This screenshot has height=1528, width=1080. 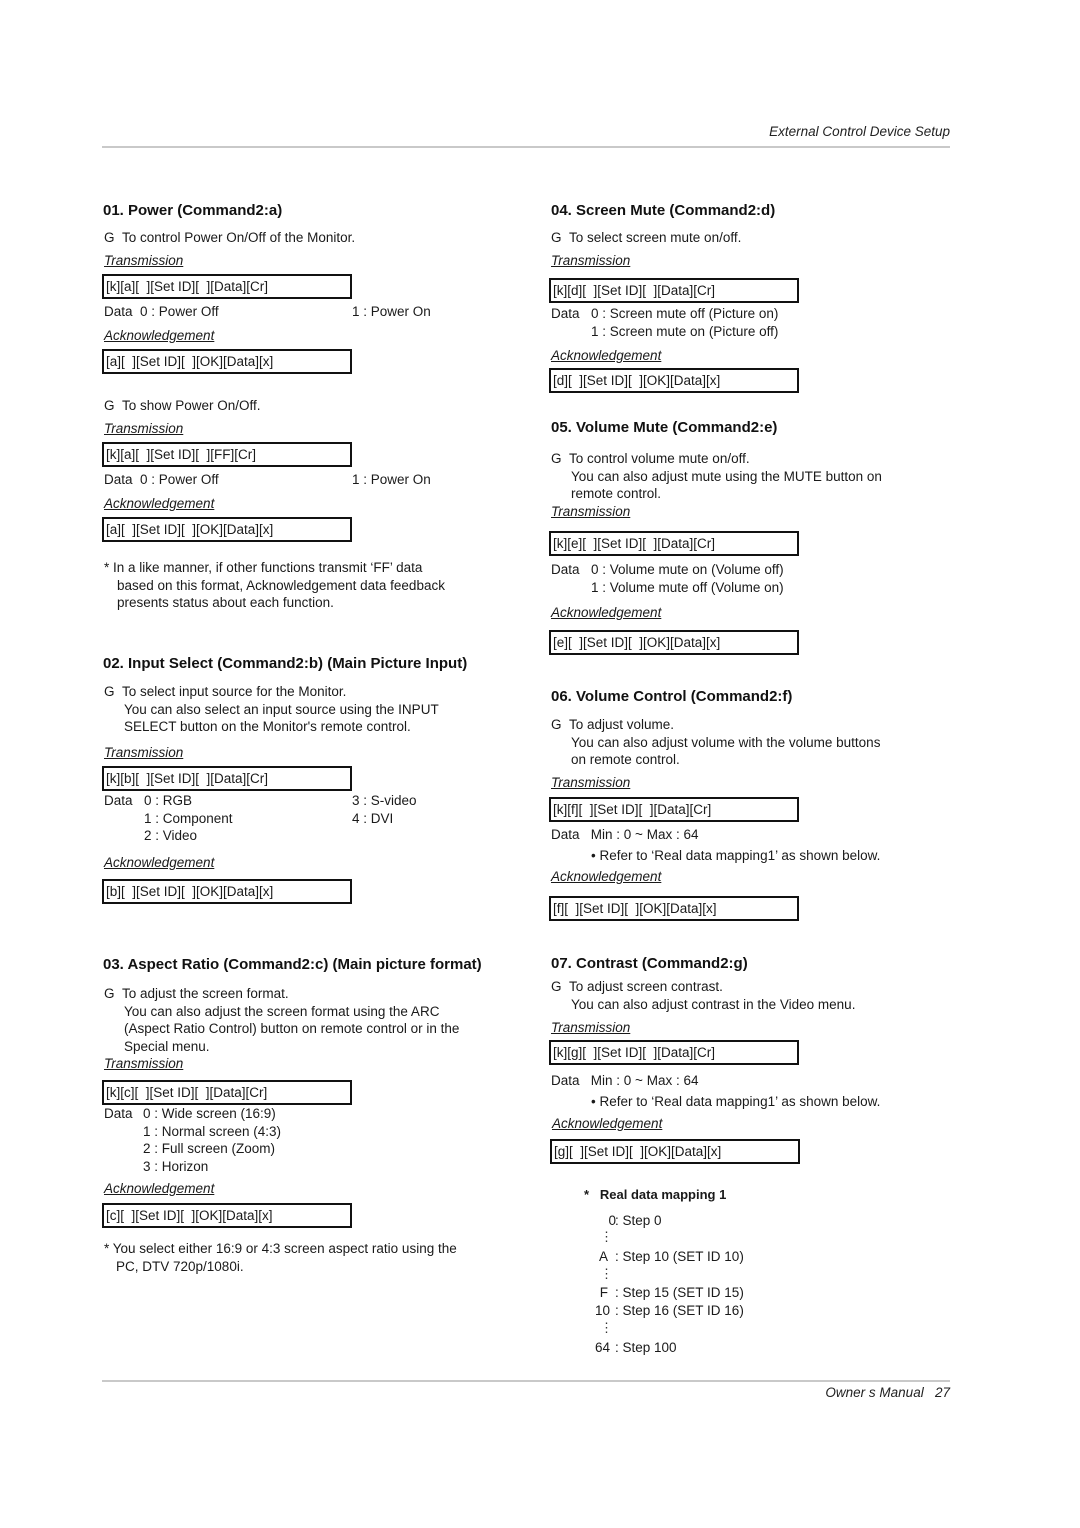 What do you see at coordinates (193, 210) in the screenshot?
I see `section-title-power: 01. Power (Command2:a)` at bounding box center [193, 210].